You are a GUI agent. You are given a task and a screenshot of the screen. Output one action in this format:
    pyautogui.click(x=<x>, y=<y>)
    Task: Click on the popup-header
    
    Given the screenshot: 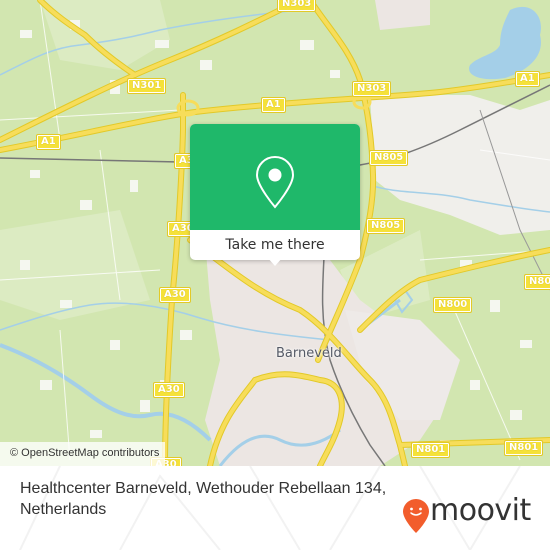 What is the action you would take?
    pyautogui.click(x=275, y=177)
    